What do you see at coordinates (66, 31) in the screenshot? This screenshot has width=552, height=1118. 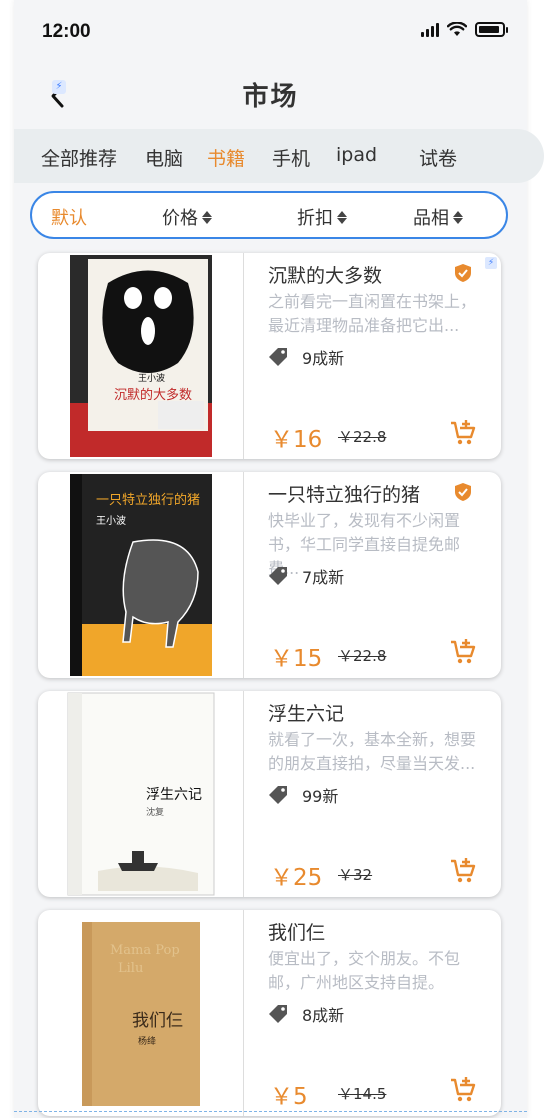 I see `status-time: 12:00` at bounding box center [66, 31].